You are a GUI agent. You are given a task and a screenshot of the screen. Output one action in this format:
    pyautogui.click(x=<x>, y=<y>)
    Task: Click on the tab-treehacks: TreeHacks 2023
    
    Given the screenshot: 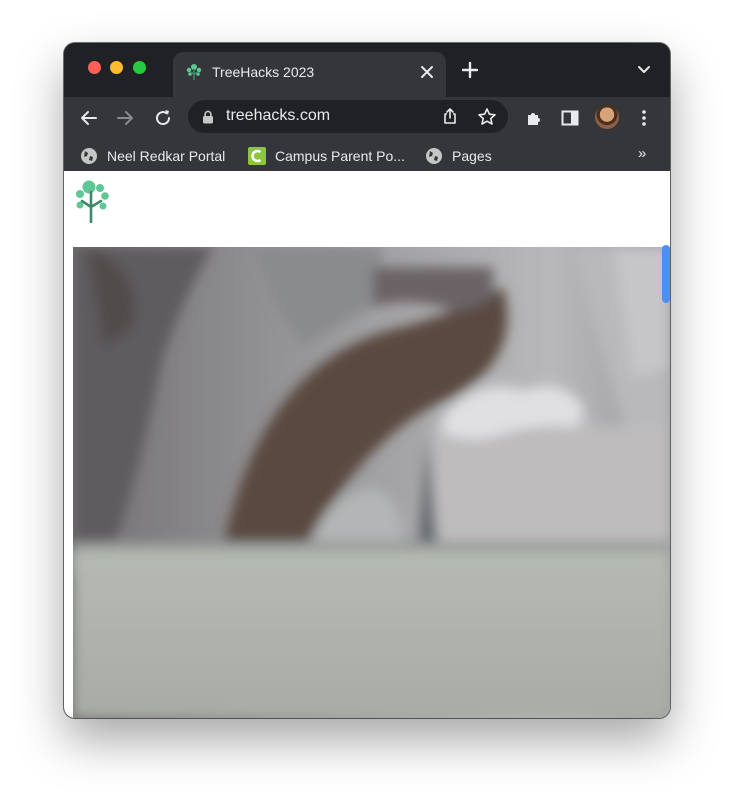 What is the action you would take?
    pyautogui.click(x=309, y=74)
    